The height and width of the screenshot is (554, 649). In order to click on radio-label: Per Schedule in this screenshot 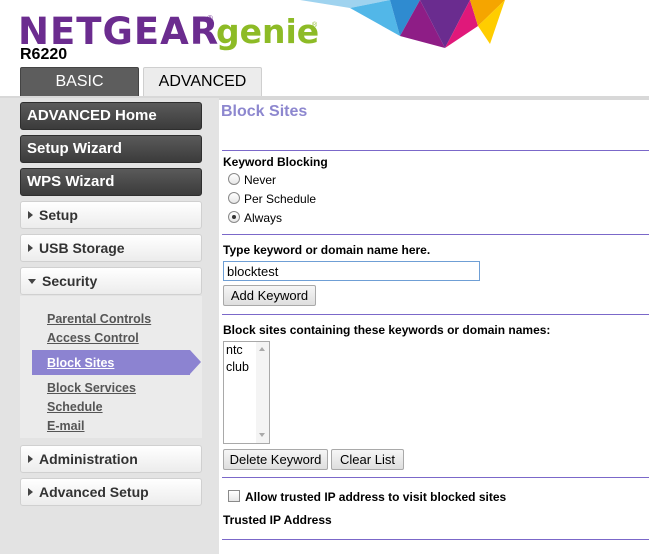, I will do `click(280, 199)`.